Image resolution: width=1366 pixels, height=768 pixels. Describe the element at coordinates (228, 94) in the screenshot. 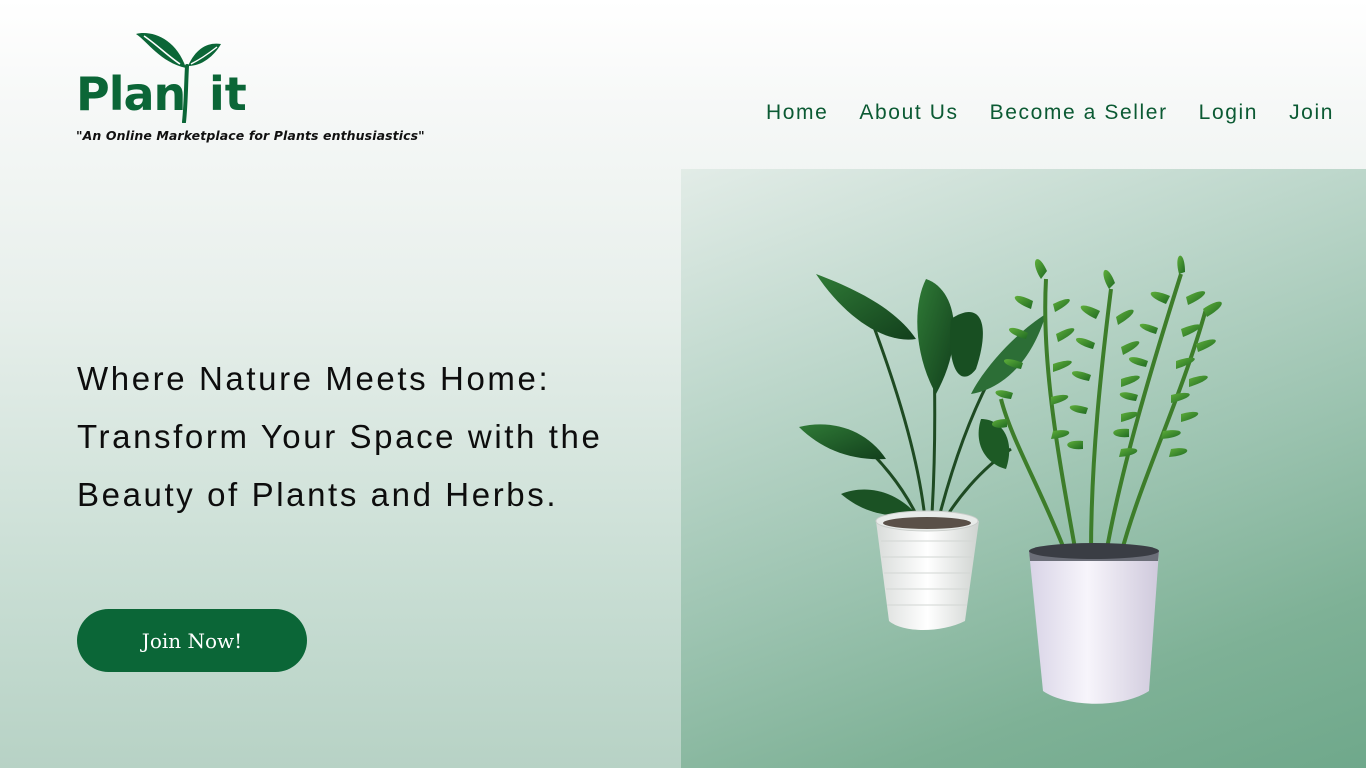

I see `logo-text-right: it` at that location.